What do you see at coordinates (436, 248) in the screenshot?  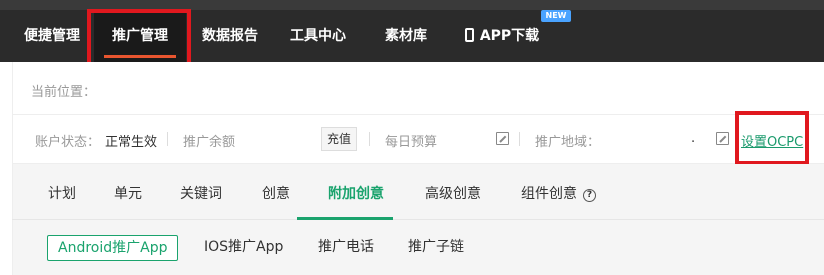 I see `subtab-sublink: 推广子链` at bounding box center [436, 248].